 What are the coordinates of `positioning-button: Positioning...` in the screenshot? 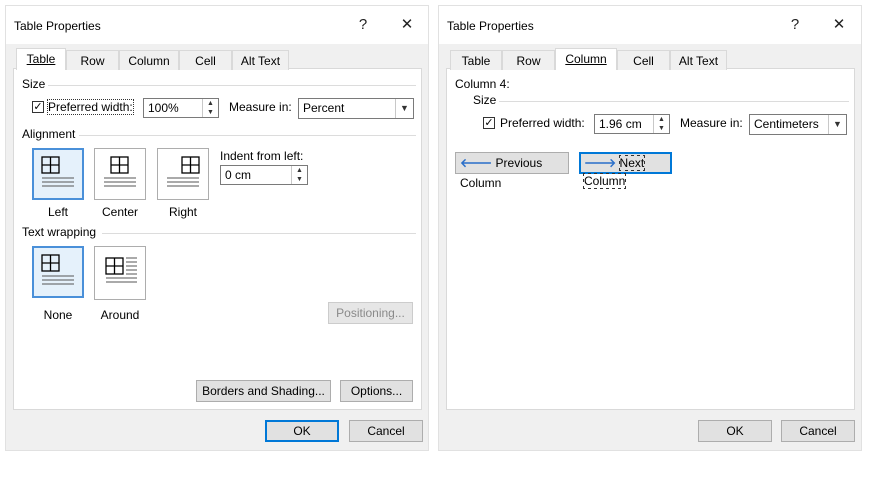 It's located at (370, 313).